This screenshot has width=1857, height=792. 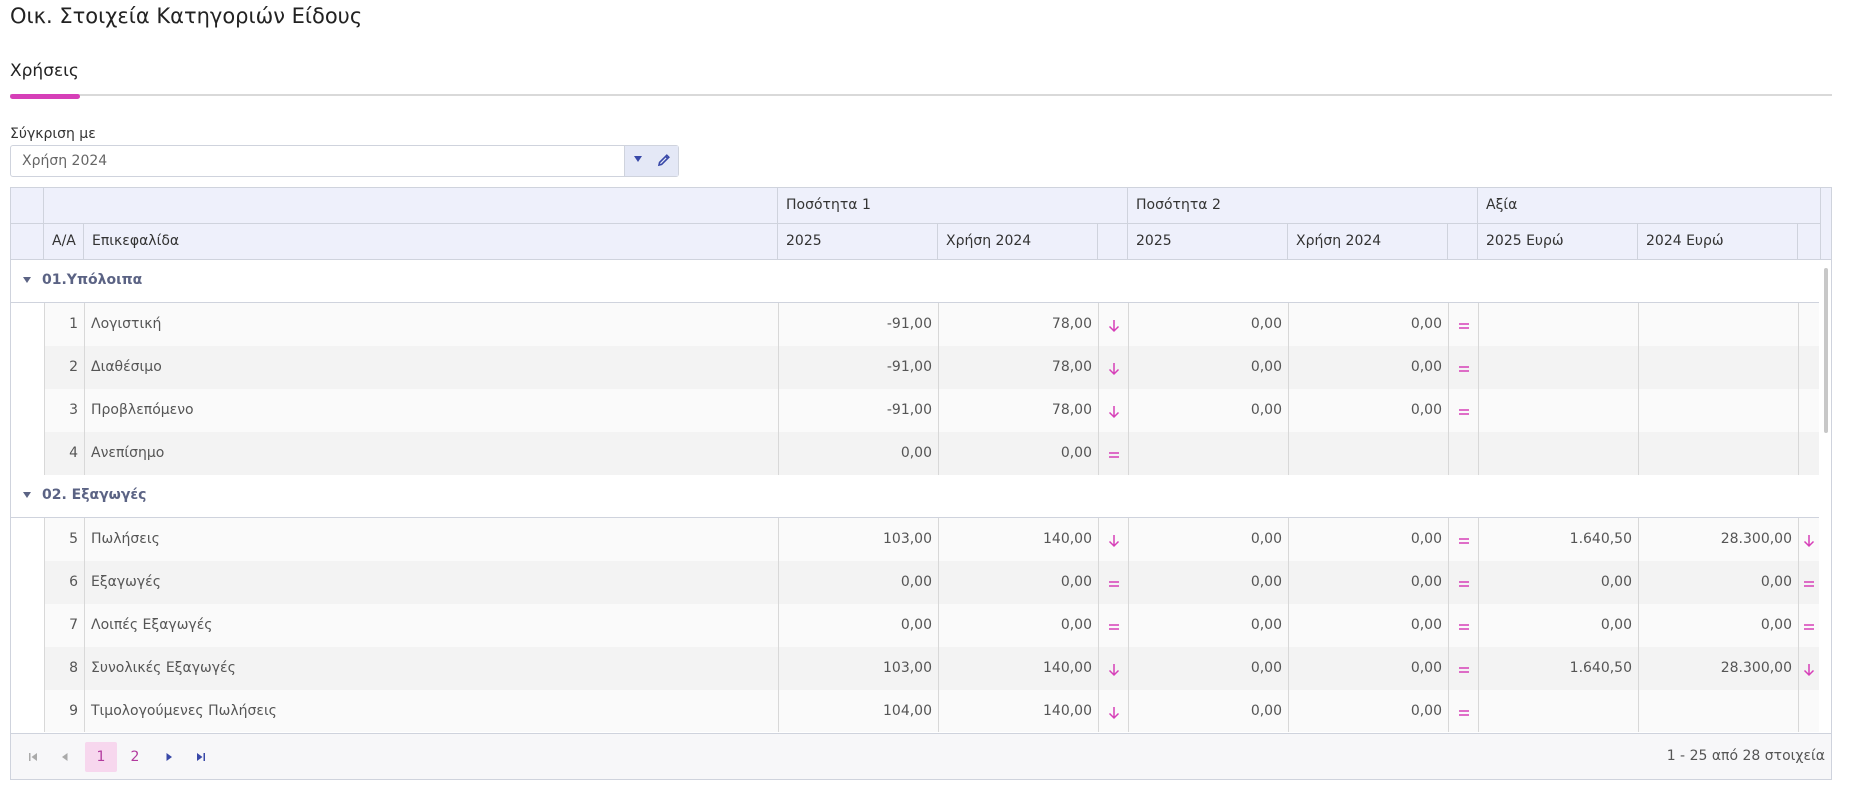 I want to click on row-q1-cur: 0,00, so click(x=858, y=453).